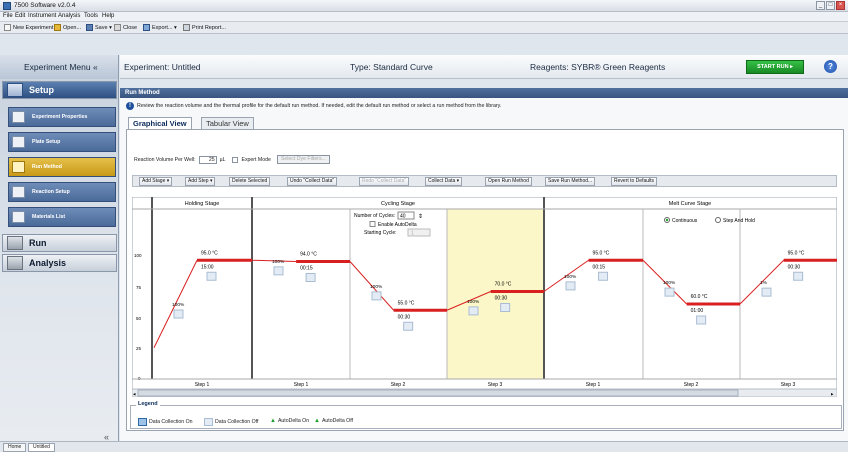 Image resolution: width=848 pixels, height=452 pixels. I want to click on save-label: Save ▾, so click(103, 27).